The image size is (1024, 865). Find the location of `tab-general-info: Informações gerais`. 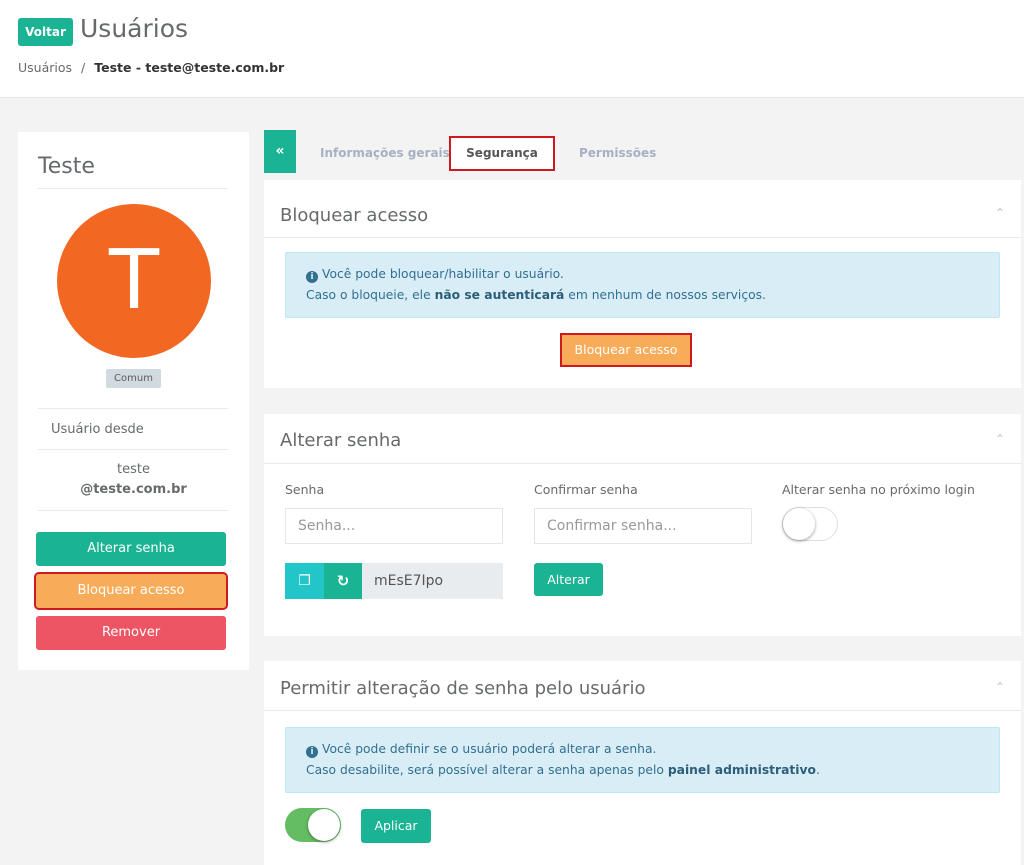

tab-general-info: Informações gerais is located at coordinates (385, 153).